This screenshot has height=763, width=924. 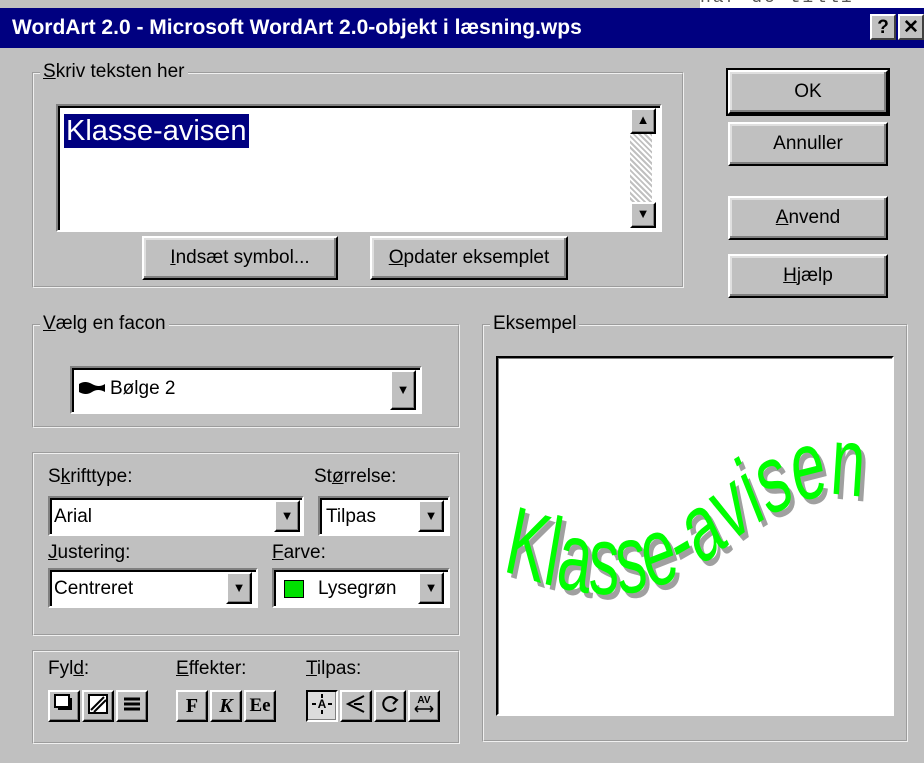 What do you see at coordinates (351, 516) in the screenshot?
I see `size-value: Tilpas` at bounding box center [351, 516].